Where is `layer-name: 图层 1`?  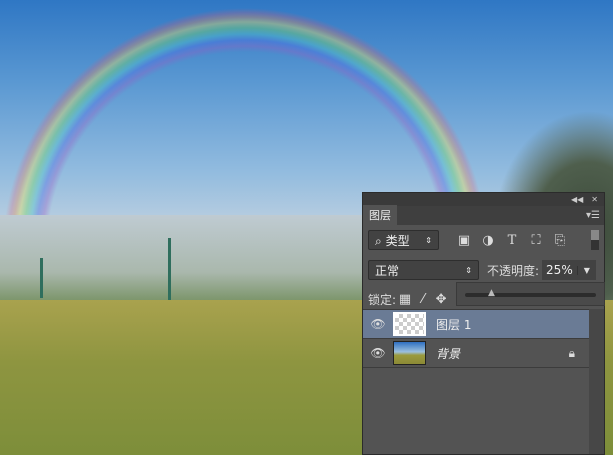 layer-name: 图层 1 is located at coordinates (453, 324).